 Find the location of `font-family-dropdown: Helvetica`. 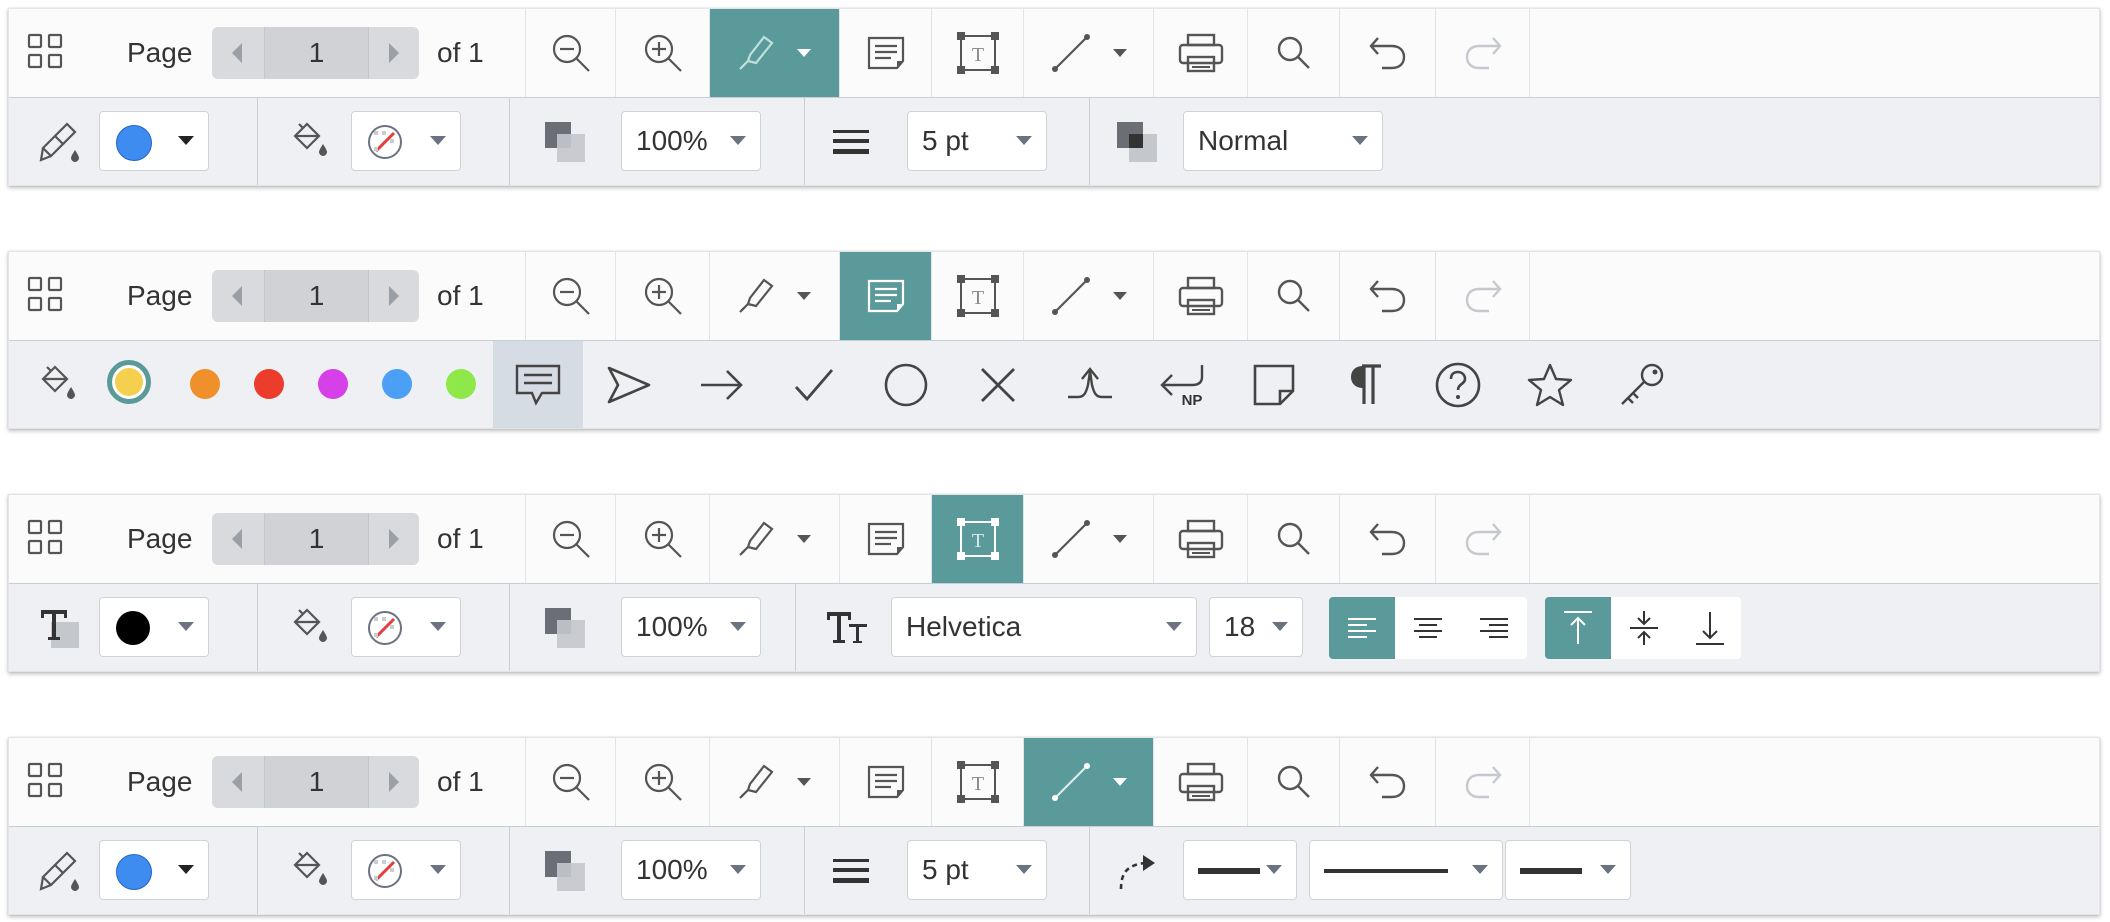

font-family-dropdown: Helvetica is located at coordinates (1044, 627).